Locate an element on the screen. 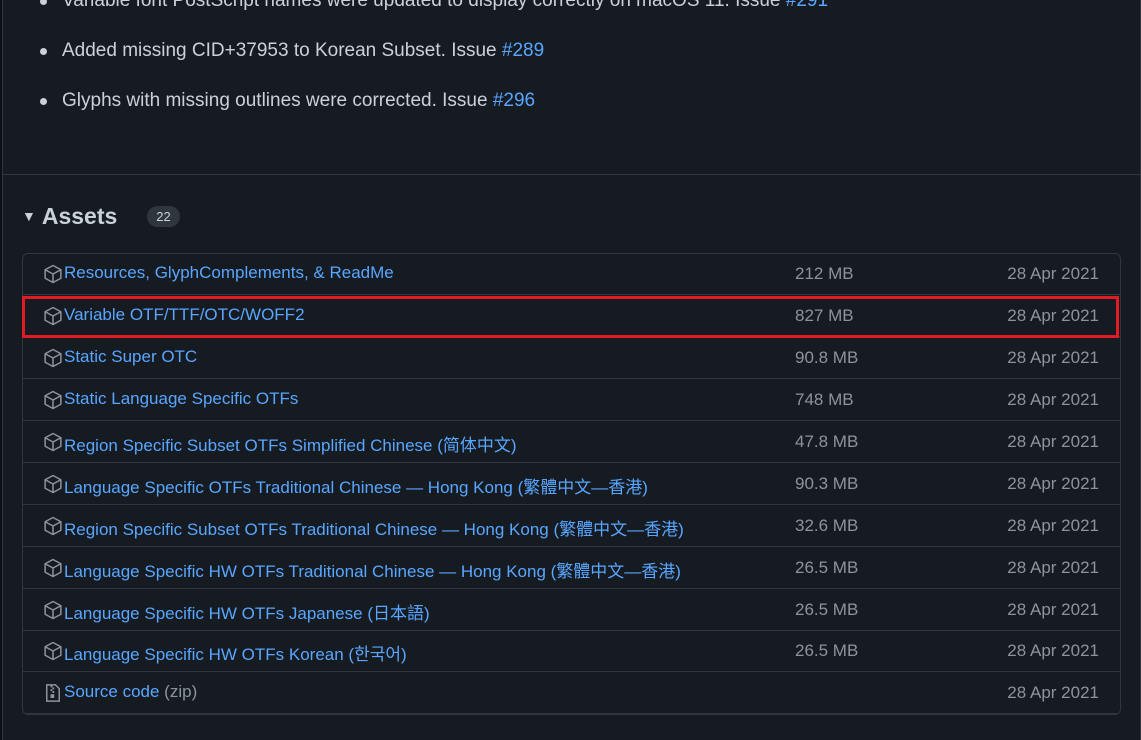  asset-link: Language Specific HW OTFs Japanese (日本語) is located at coordinates (247, 611).